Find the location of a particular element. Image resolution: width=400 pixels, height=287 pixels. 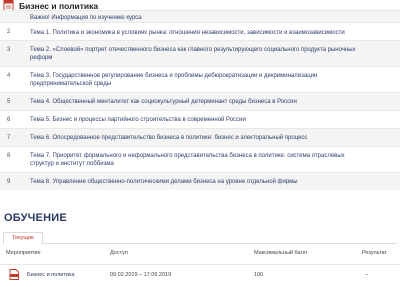

module-number: 8 is located at coordinates (9, 156).